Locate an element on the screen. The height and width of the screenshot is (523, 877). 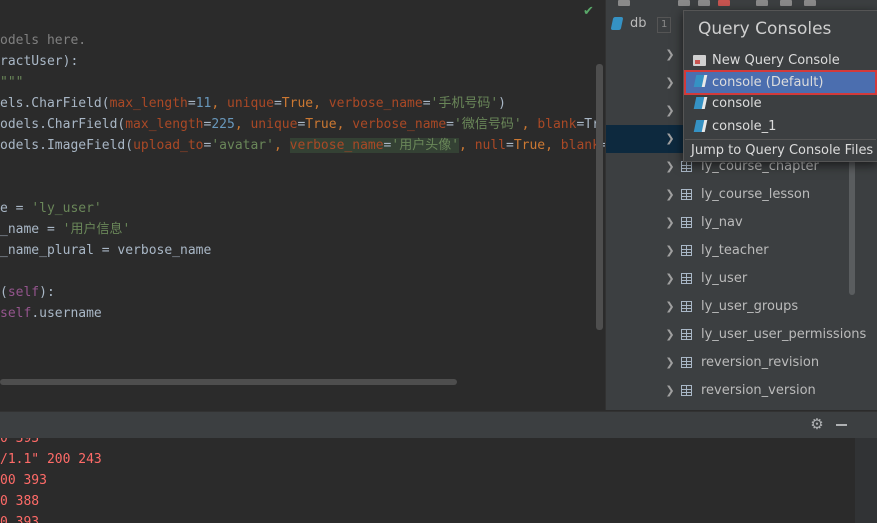
code-line: e = 'ly_user' is located at coordinates (51, 208).